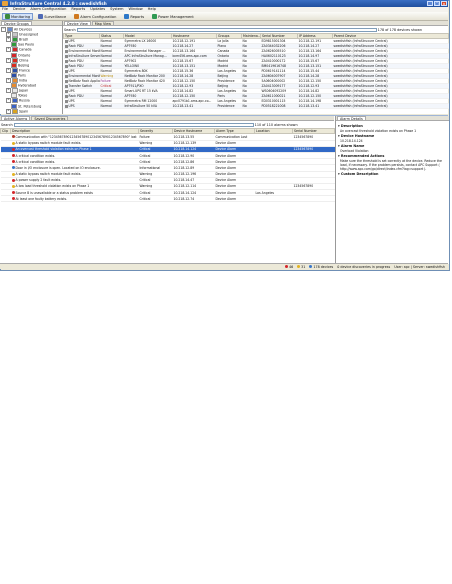 The width and height of the screenshot is (452, 584). I want to click on toolbar-button: Monitoring, so click(18, 16).